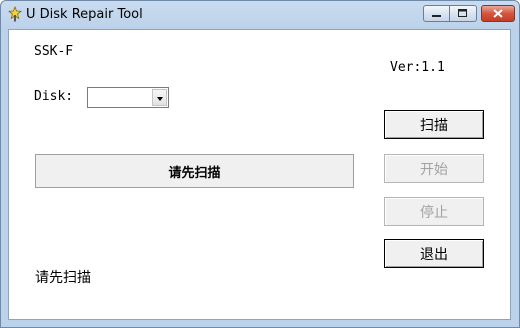 Image resolution: width=520 pixels, height=328 pixels. I want to click on minimize-icon, so click(436, 16).